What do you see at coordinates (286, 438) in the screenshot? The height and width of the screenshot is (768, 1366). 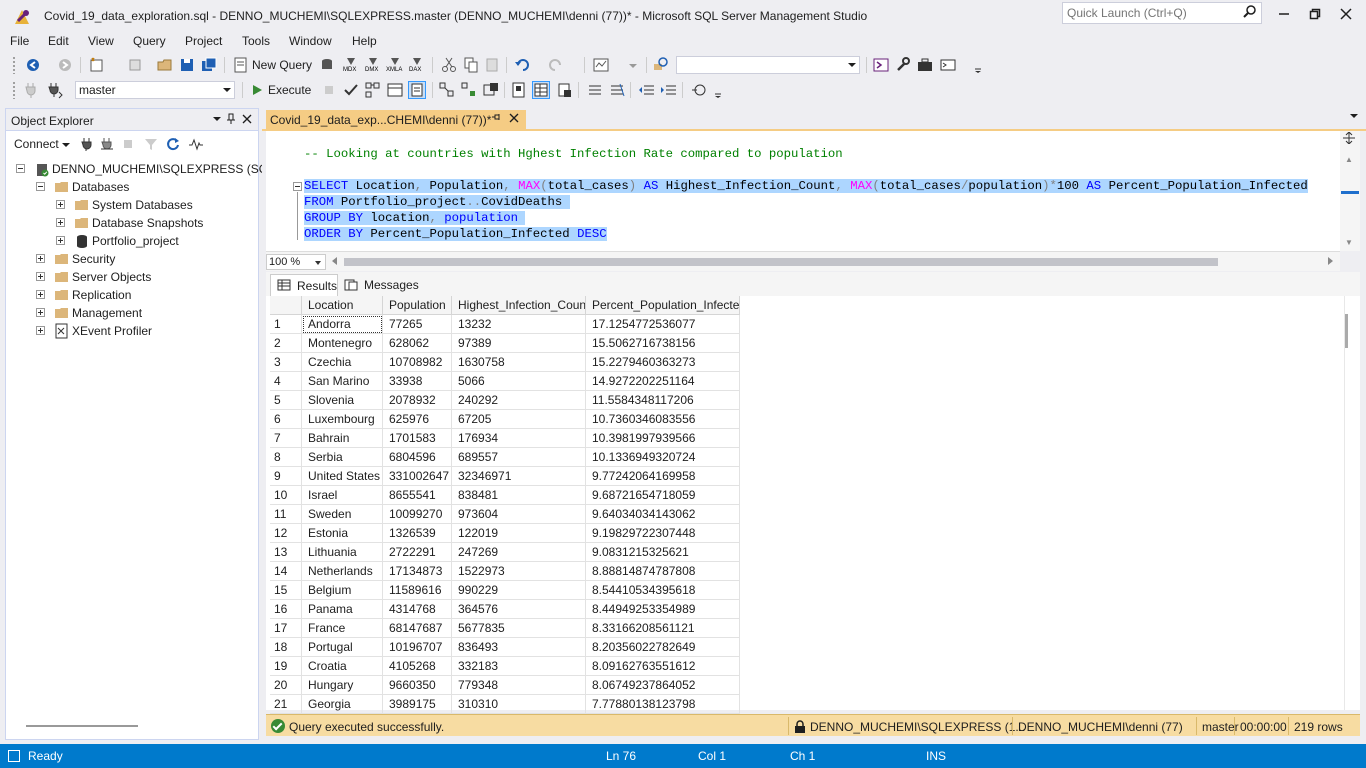 I see `row-number-cell: 7` at bounding box center [286, 438].